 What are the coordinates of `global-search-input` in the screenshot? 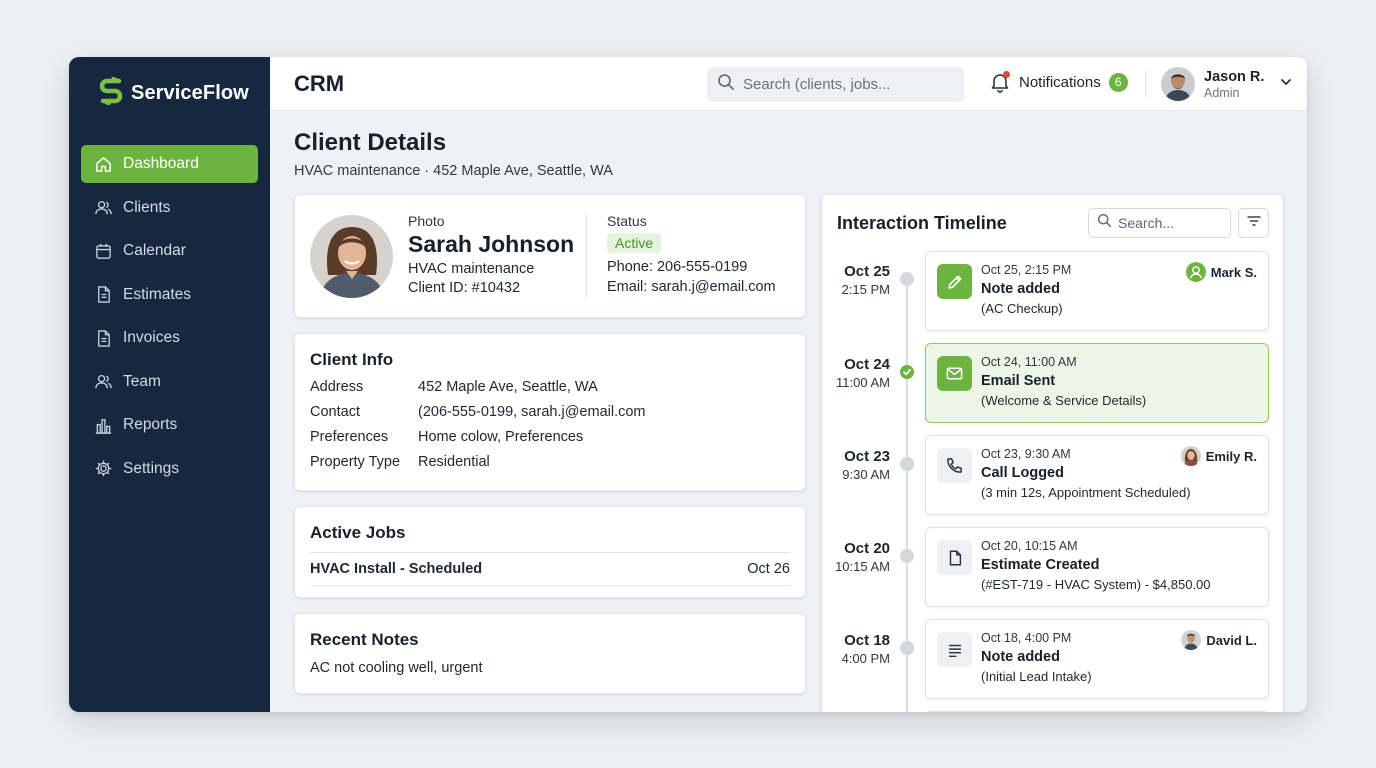 It's located at (848, 84).